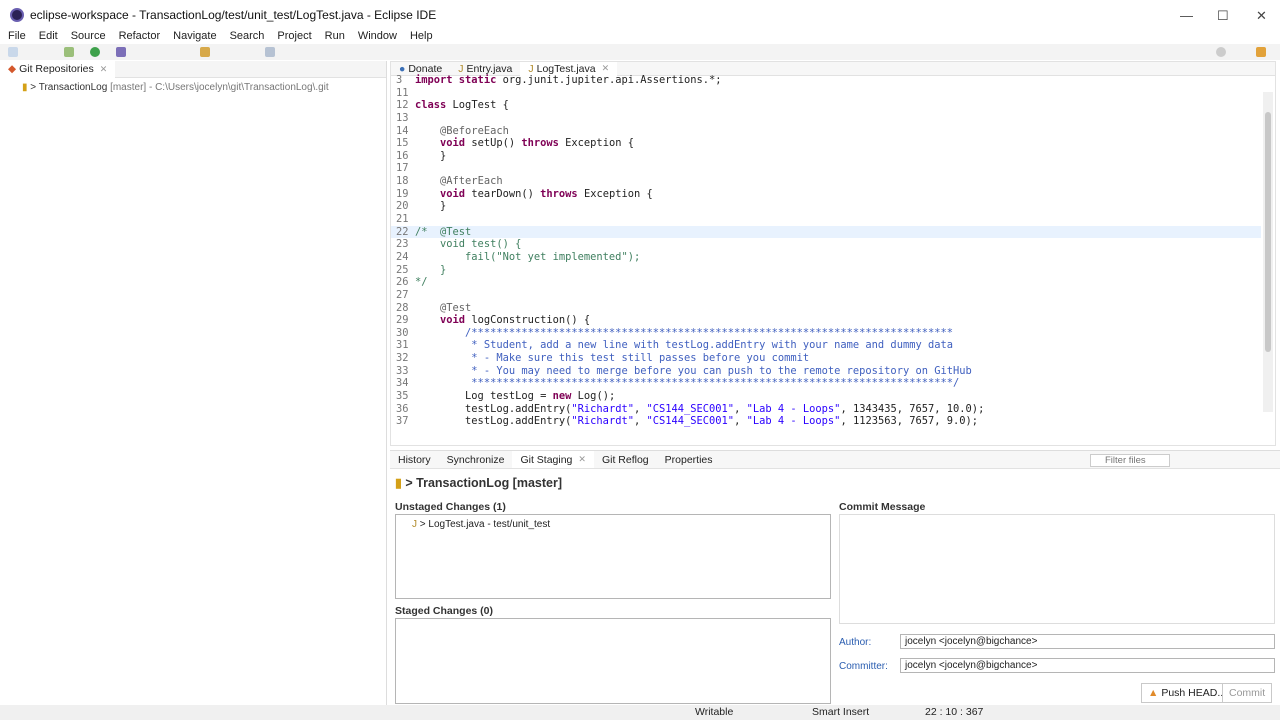 The height and width of the screenshot is (720, 1280). Describe the element at coordinates (689, 460) in the screenshot. I see `tab-properties: Properties` at that location.